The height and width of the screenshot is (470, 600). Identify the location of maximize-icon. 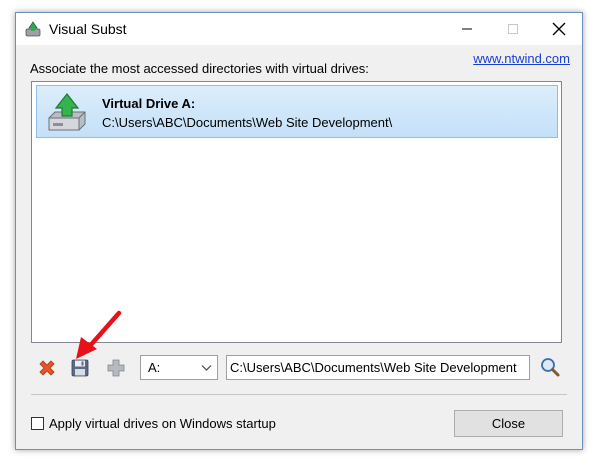
(513, 29).